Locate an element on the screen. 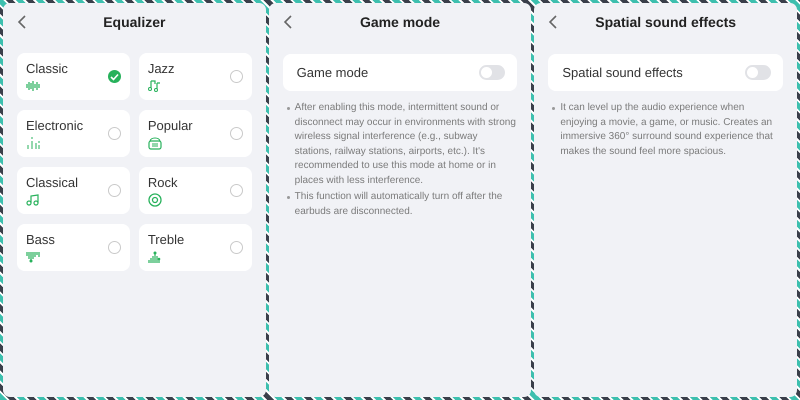  preset-card: Treble is located at coordinates (195, 247).